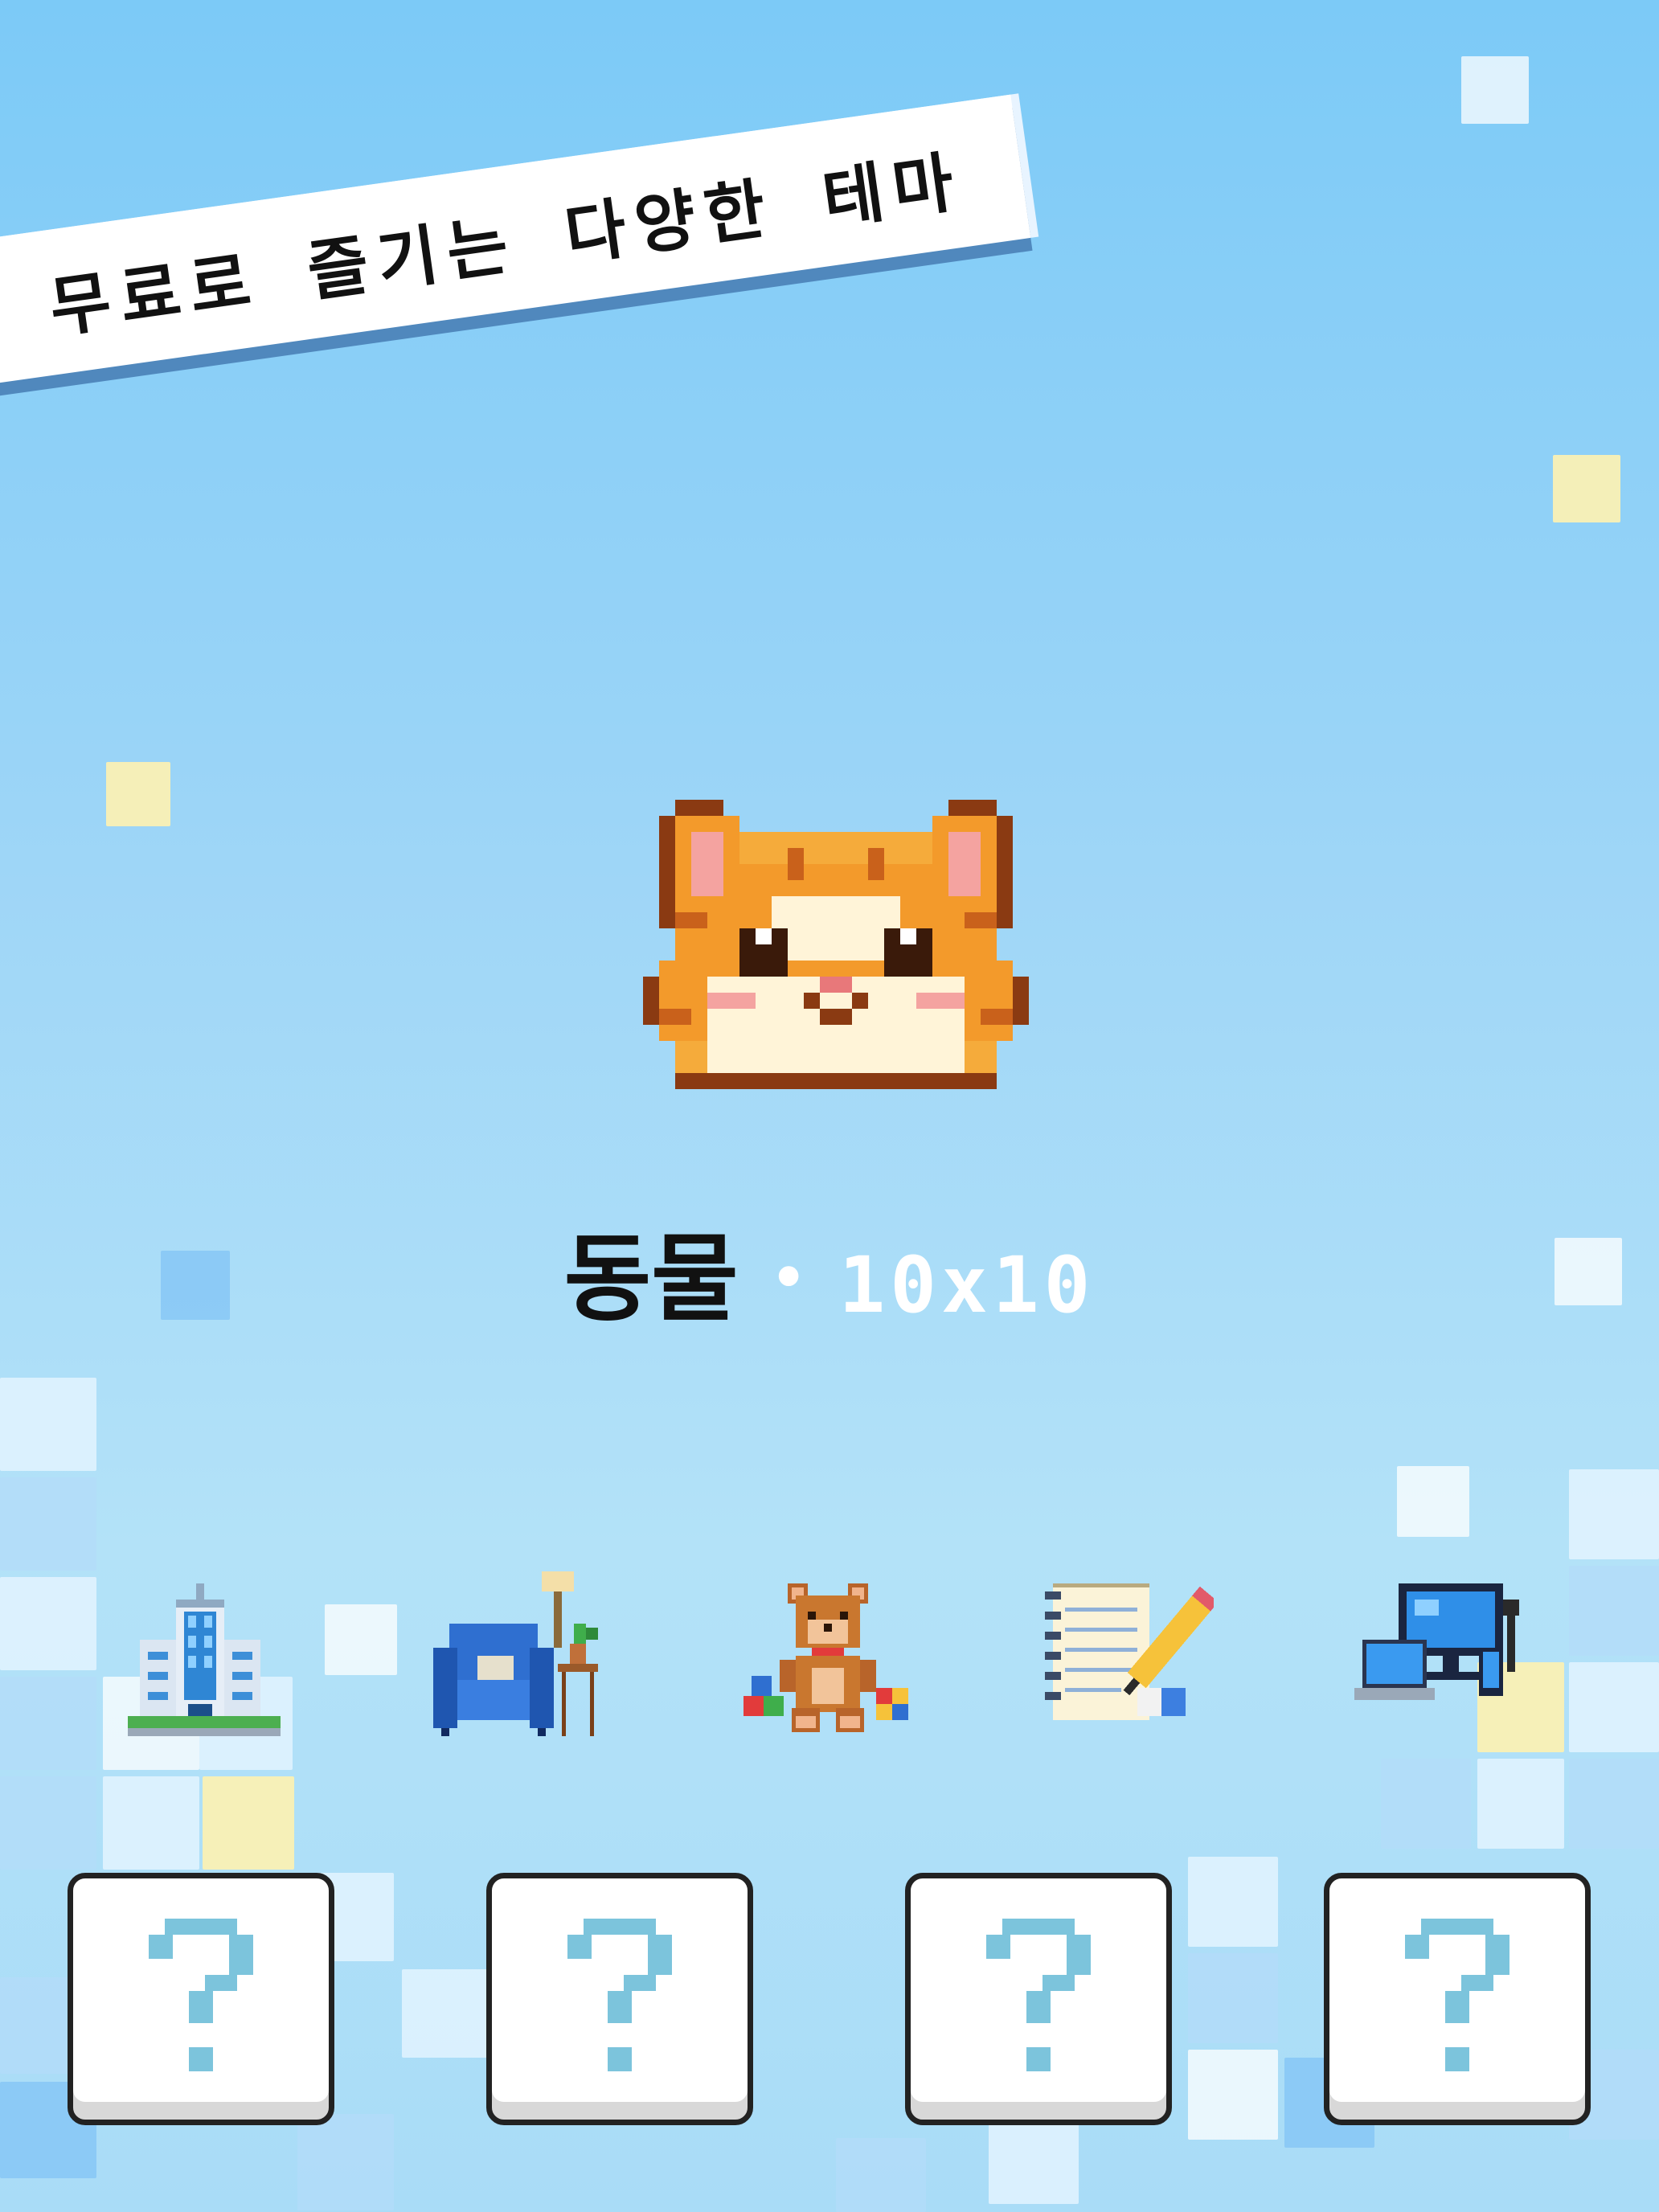 Image resolution: width=1659 pixels, height=2212 pixels. I want to click on armchair-icon, so click(517, 1656).